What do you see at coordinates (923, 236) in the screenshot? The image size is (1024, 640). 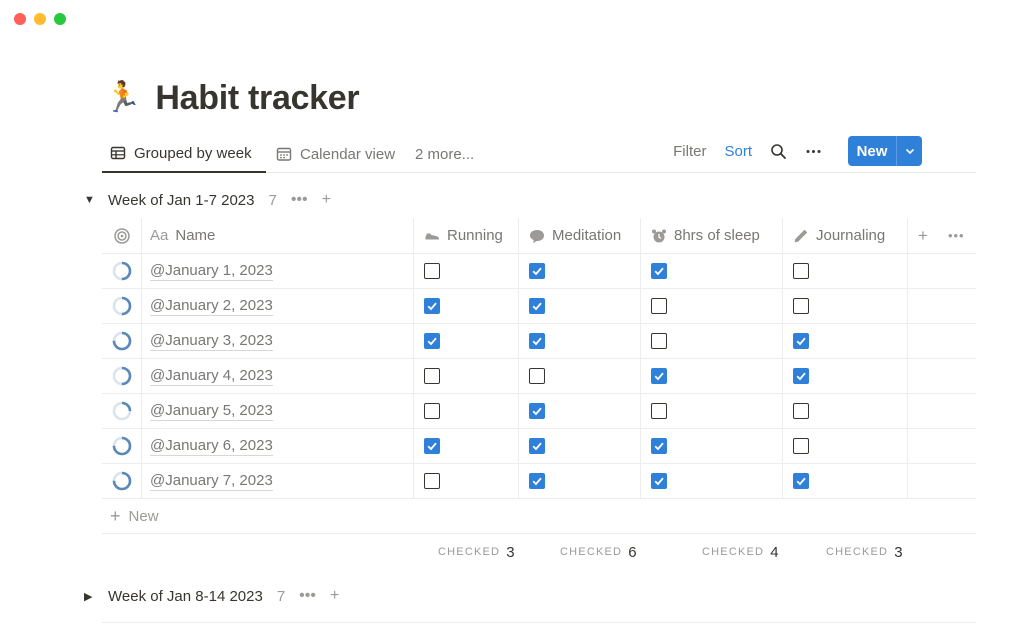 I see `add-column-icon: +` at bounding box center [923, 236].